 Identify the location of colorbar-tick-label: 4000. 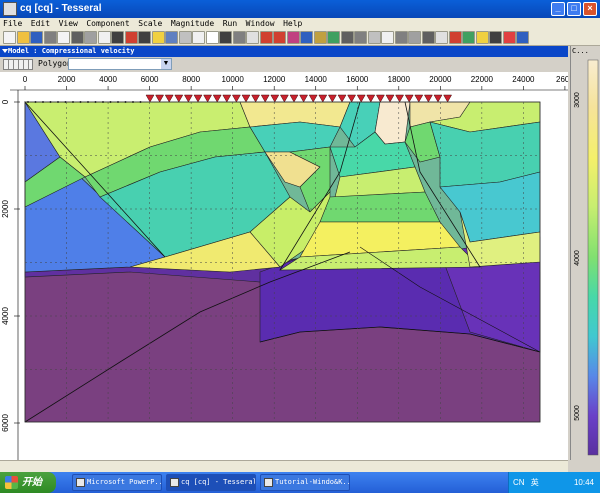
(577, 258).